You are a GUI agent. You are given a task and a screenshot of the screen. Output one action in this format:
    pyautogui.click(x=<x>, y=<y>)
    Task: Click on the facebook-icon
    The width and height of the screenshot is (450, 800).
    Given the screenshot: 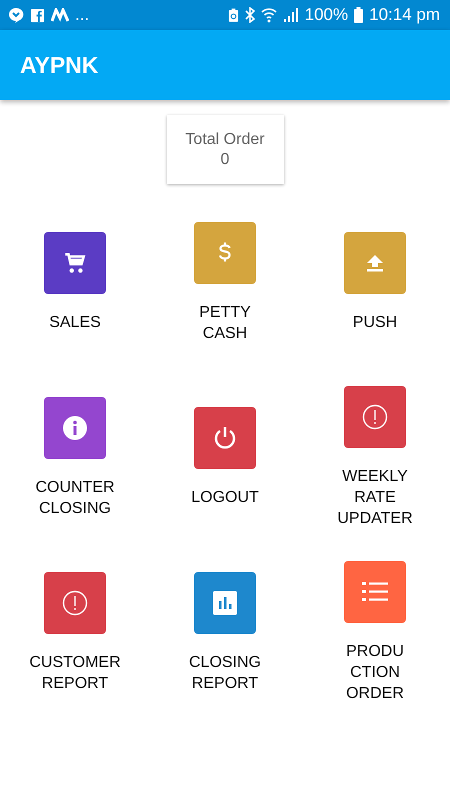 What is the action you would take?
    pyautogui.click(x=37, y=15)
    